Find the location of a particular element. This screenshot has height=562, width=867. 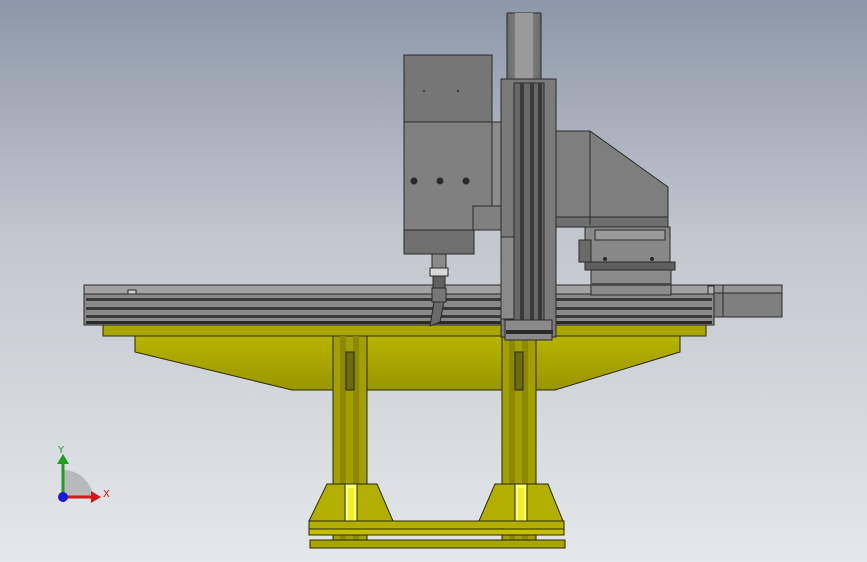

coordinate-triad-icon: Y X is located at coordinates (83, 474).